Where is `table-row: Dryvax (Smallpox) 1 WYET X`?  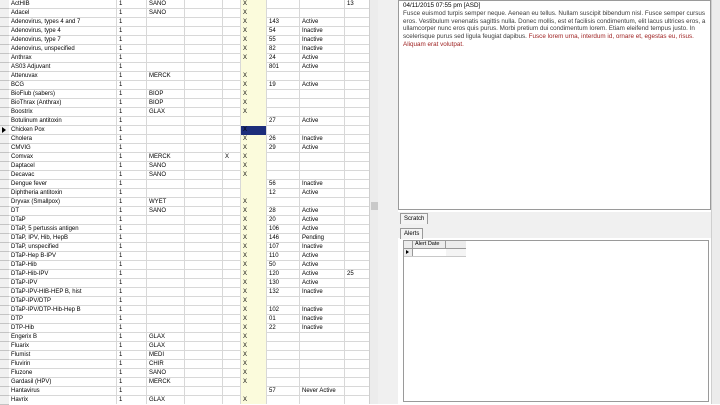
table-row: Dryvax (Smallpox) 1 WYET X is located at coordinates (189, 202).